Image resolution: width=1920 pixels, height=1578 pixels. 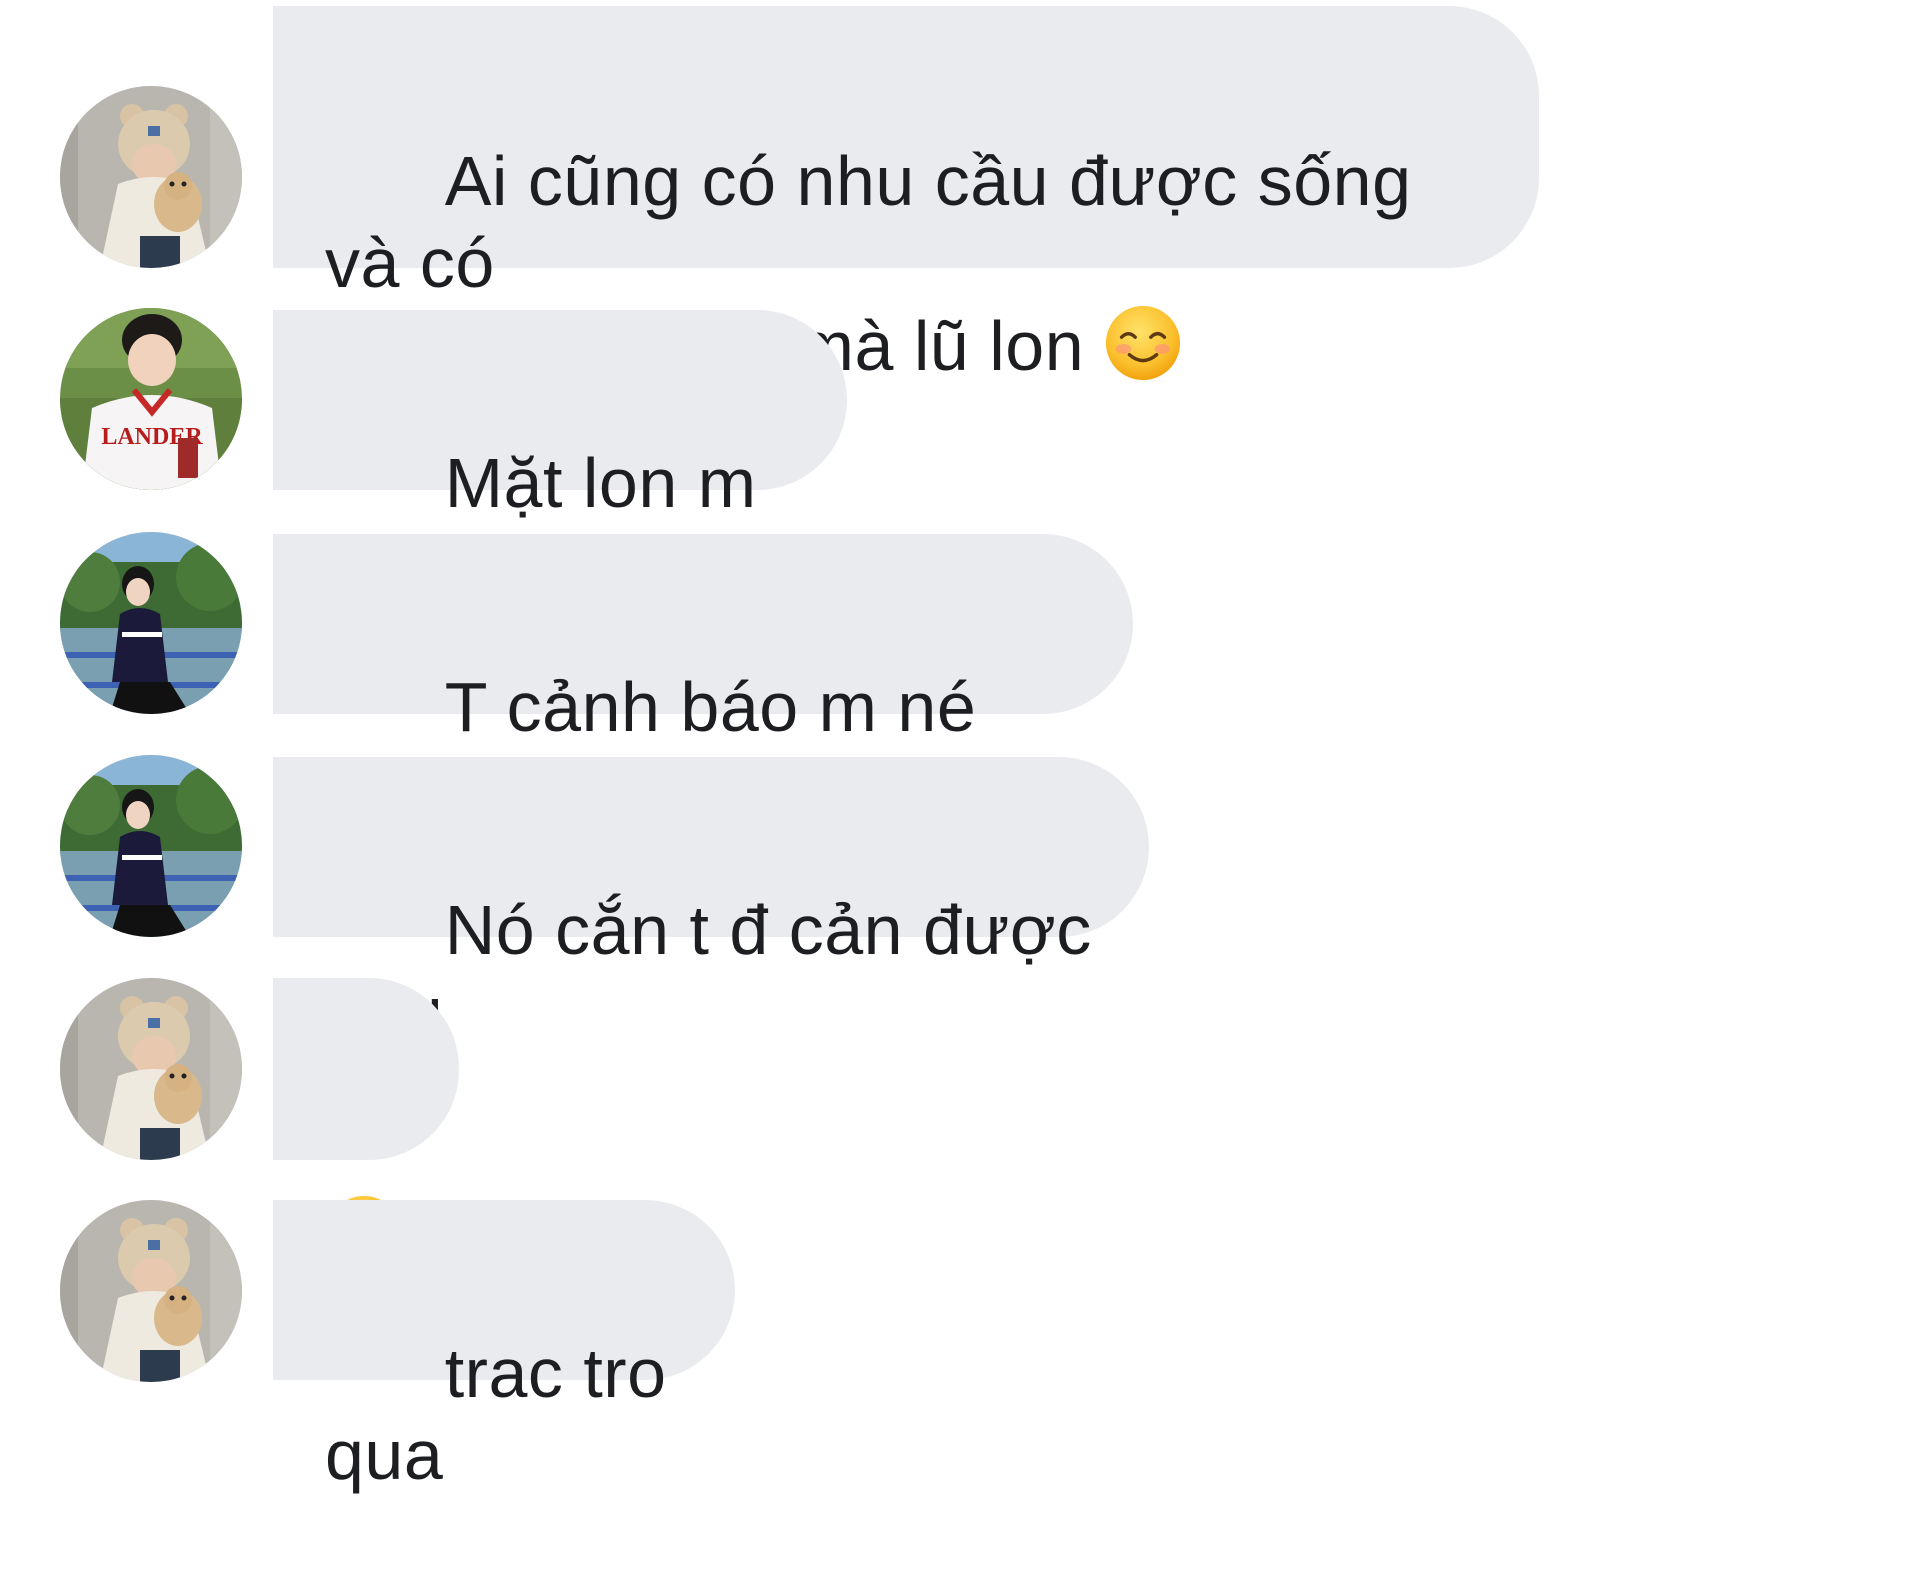 What do you see at coordinates (506, 1414) in the screenshot?
I see `message-text: trac tro qua` at bounding box center [506, 1414].